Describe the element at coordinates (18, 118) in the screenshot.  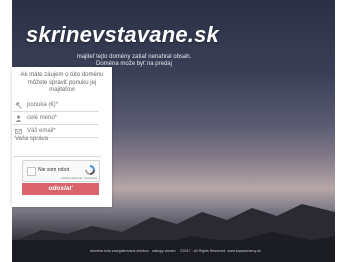
I see `user-icon` at that location.